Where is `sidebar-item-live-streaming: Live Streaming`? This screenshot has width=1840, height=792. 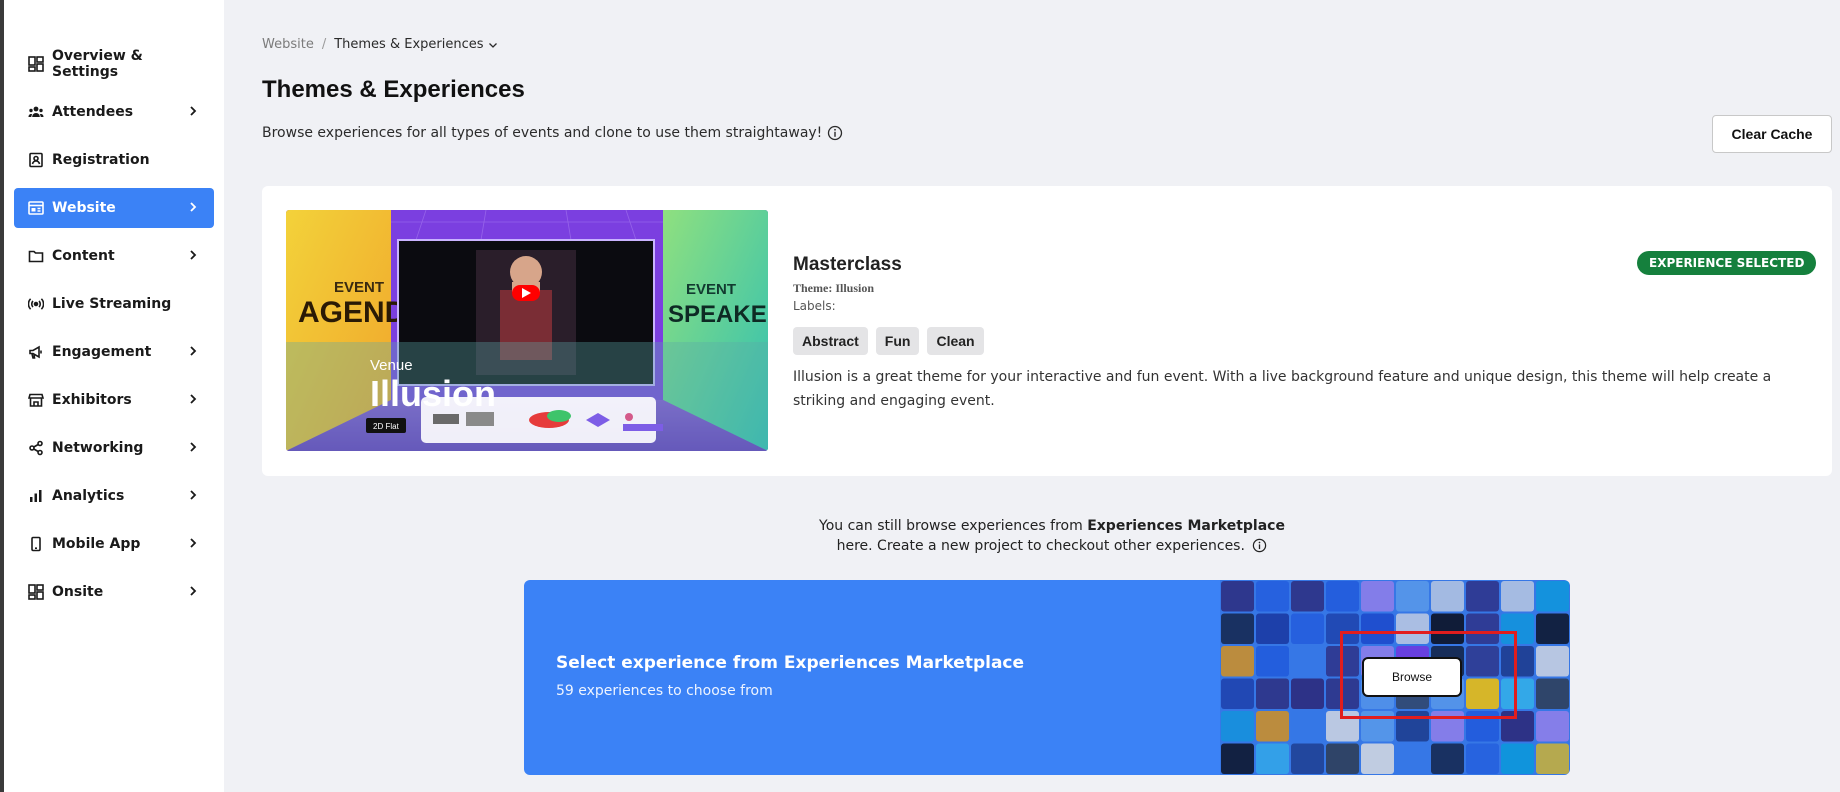 sidebar-item-live-streaming: Live Streaming is located at coordinates (114, 304).